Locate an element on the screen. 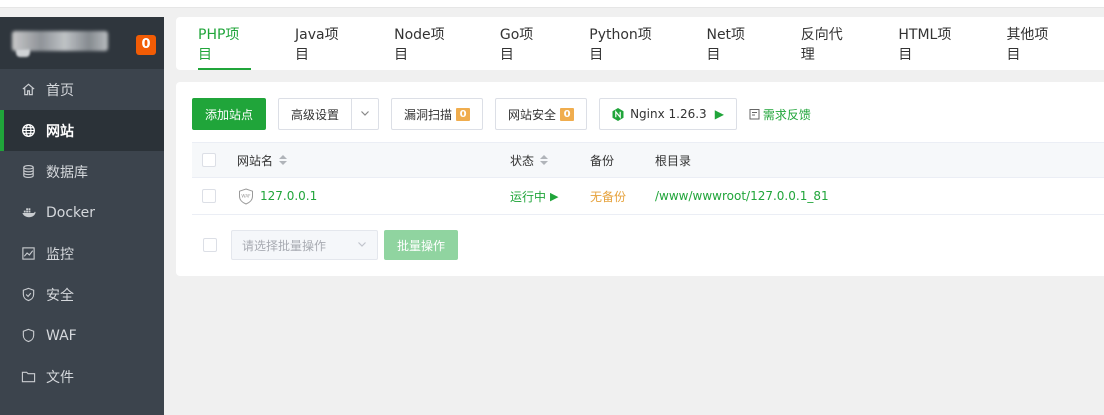 This screenshot has width=1104, height=415. header-root-label: 根目录 is located at coordinates (673, 160).